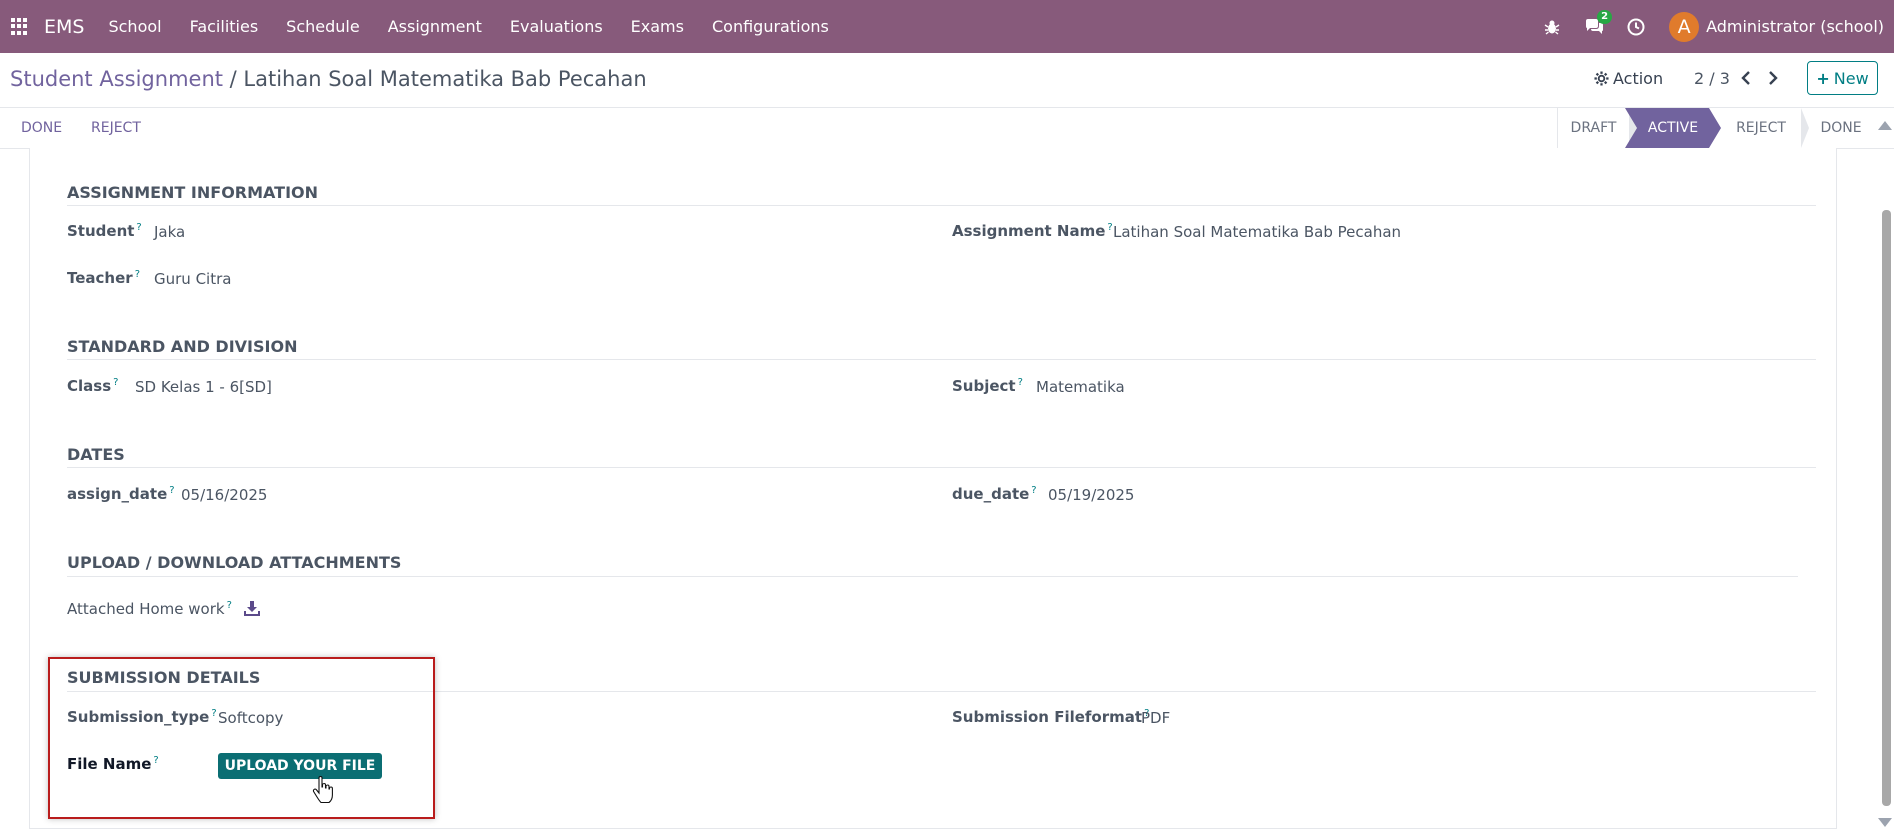 This screenshot has width=1894, height=830. What do you see at coordinates (1746, 78) in the screenshot?
I see `pager-previous-icon` at bounding box center [1746, 78].